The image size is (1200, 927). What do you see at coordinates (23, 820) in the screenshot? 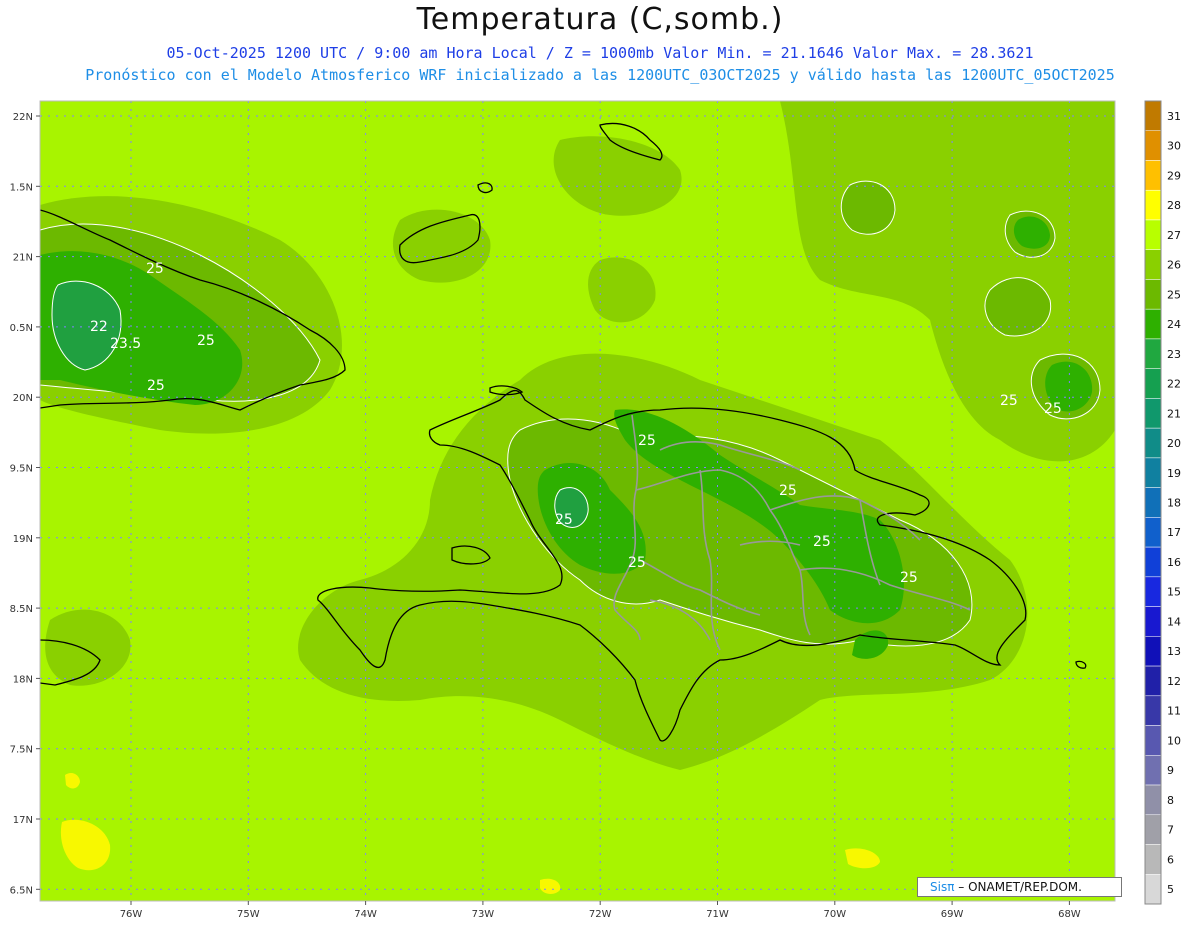
I see `lat-tick-label: 17N` at bounding box center [23, 820].